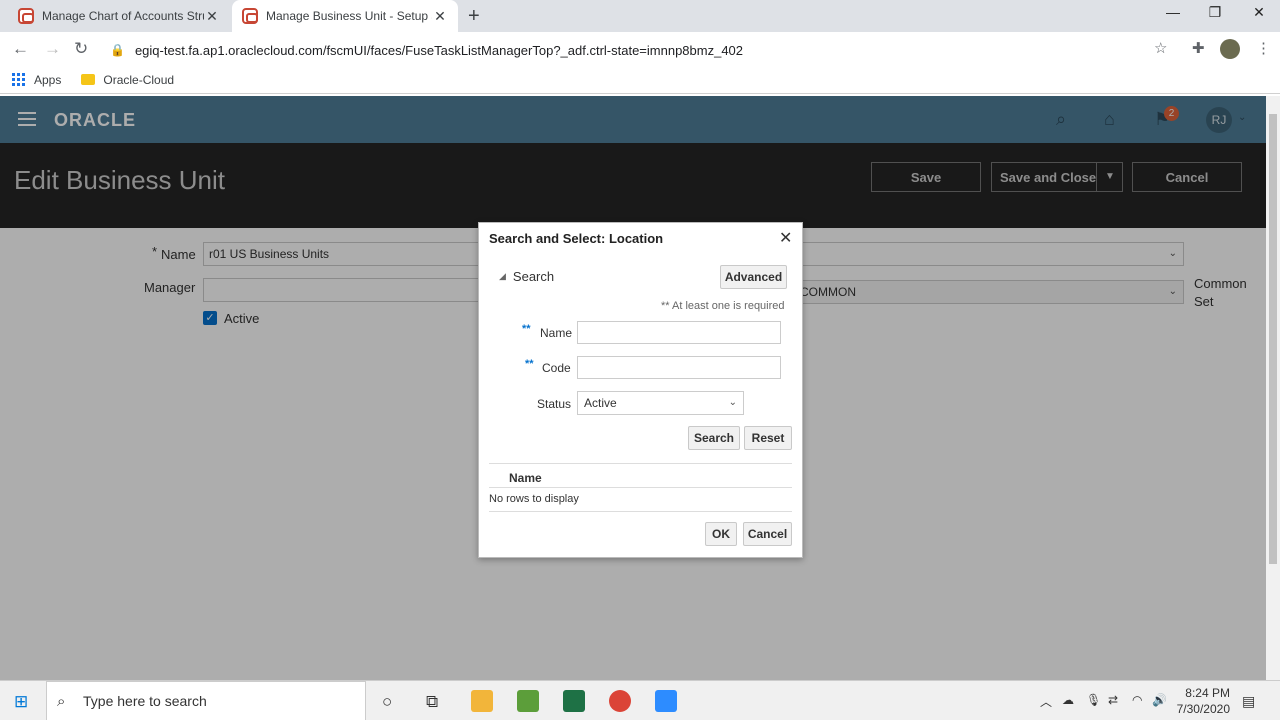 The image size is (1280, 720). I want to click on extensions-icon: ✚, so click(1198, 48).